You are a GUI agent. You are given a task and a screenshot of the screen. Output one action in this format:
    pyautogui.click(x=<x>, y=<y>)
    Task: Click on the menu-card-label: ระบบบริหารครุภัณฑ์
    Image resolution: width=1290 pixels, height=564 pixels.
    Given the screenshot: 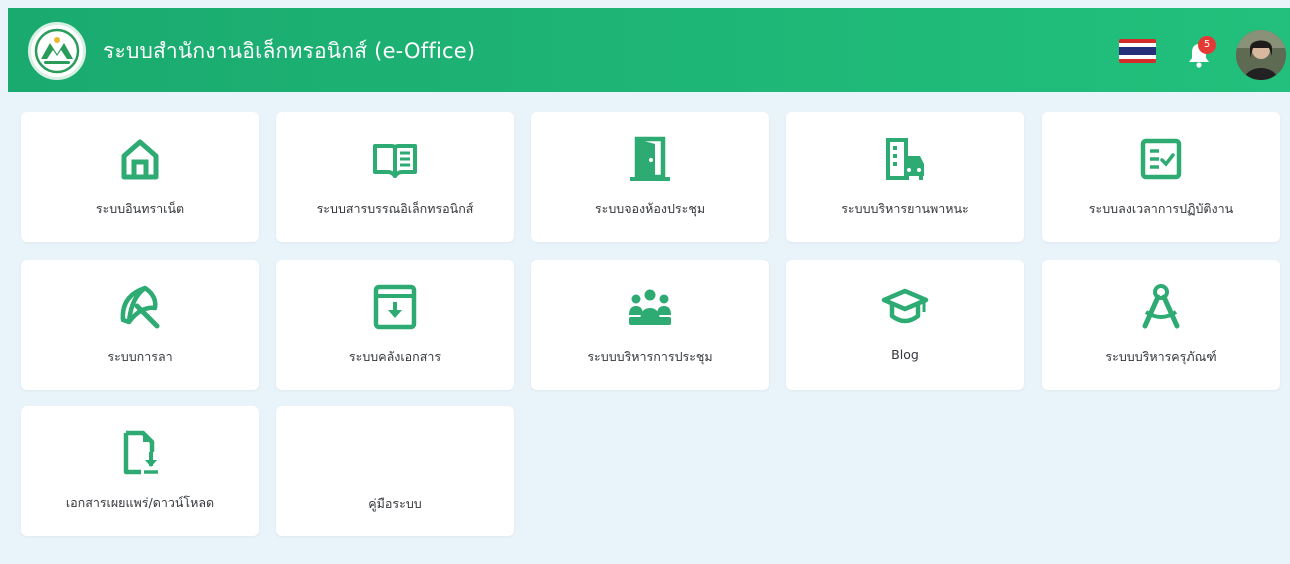 What is the action you would take?
    pyautogui.click(x=1161, y=356)
    